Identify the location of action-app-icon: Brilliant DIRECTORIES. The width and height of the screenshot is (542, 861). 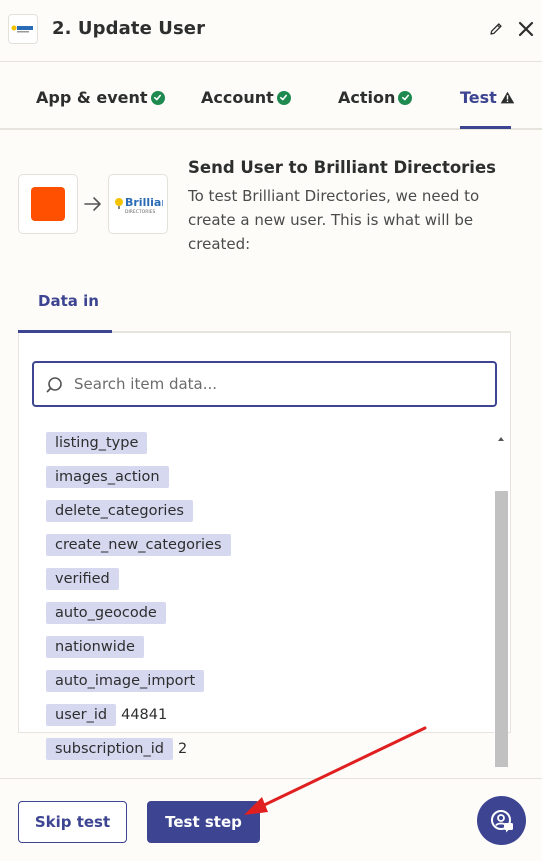
(138, 204).